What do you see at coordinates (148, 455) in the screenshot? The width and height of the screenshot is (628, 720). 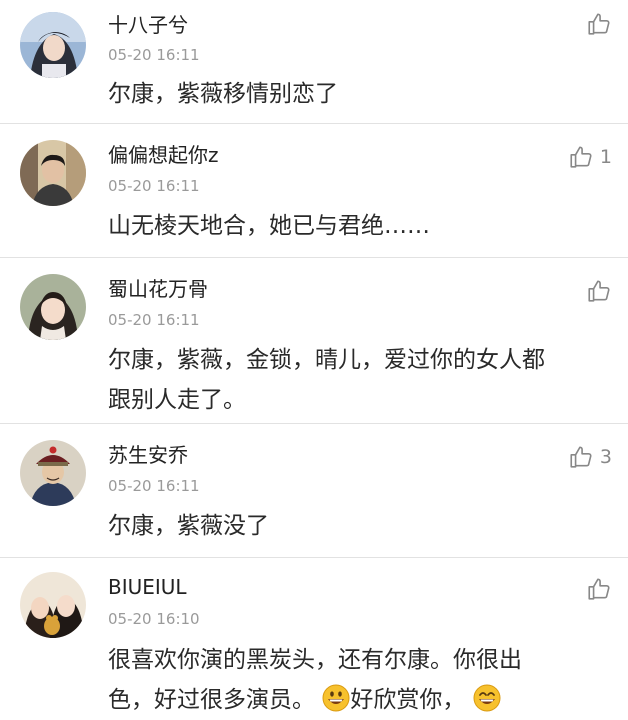 I see `username: 苏生安乔` at bounding box center [148, 455].